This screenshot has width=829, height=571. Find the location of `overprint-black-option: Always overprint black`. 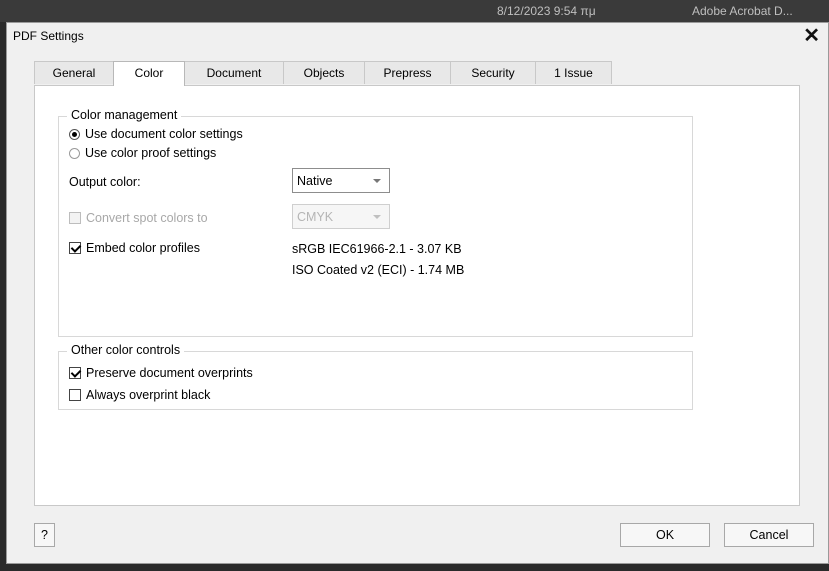

overprint-black-option: Always overprint black is located at coordinates (139, 395).